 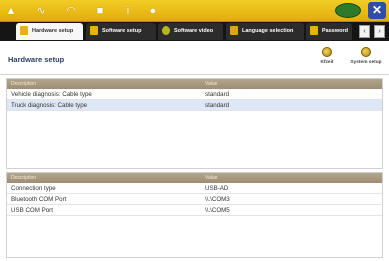 What do you see at coordinates (100, 11) in the screenshot?
I see `folder-icon: ■` at bounding box center [100, 11].